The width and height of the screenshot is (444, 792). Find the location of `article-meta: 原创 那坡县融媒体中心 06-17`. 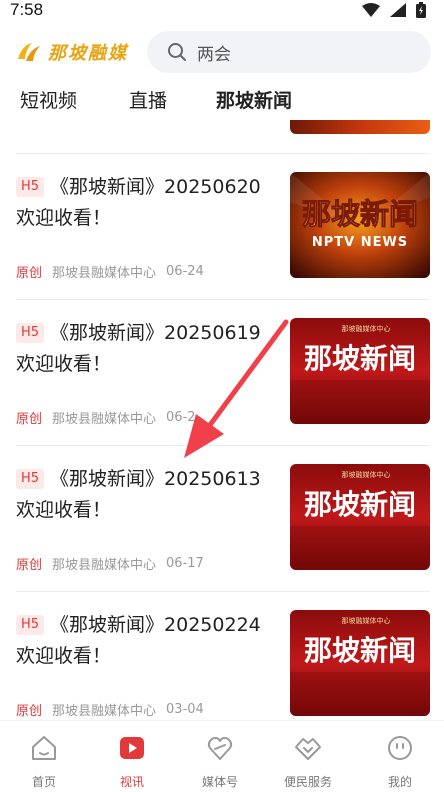

article-meta: 原创 那坡县融媒体中心 06-17 is located at coordinates (110, 563).